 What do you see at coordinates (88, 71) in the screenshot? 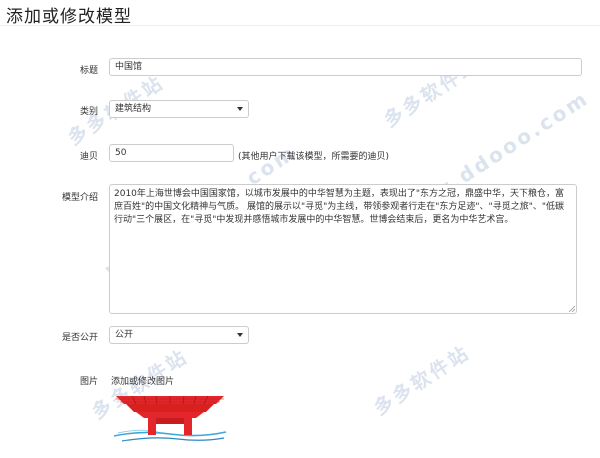
I see `title-label: 标题` at bounding box center [88, 71].